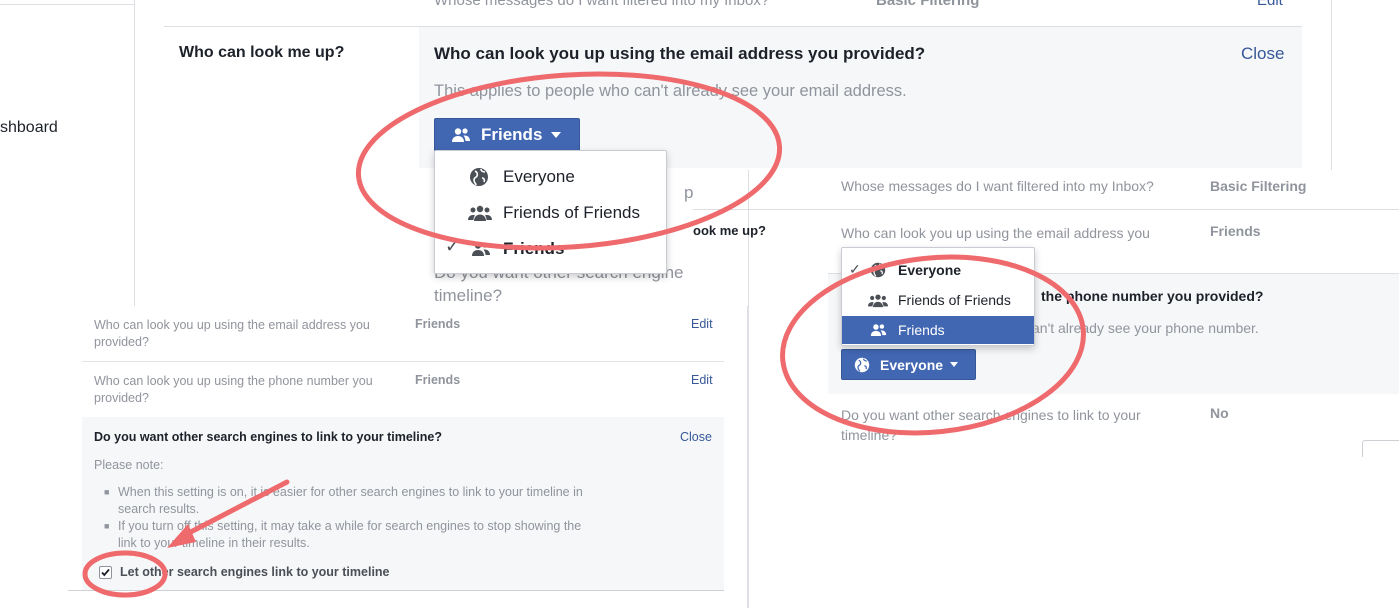  Describe the element at coordinates (181, 536) in the screenshot. I see `annotation-arrow-head` at that location.